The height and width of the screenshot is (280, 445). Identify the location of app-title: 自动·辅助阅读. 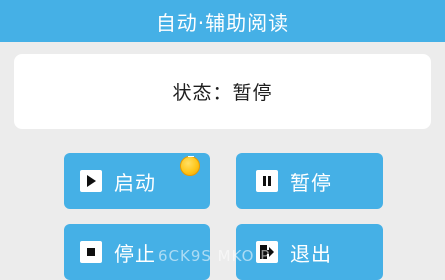
(222, 22).